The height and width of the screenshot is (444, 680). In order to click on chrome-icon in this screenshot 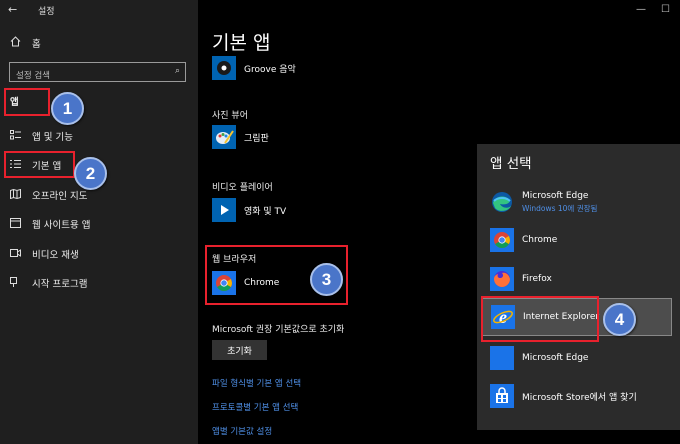, I will do `click(502, 240)`.